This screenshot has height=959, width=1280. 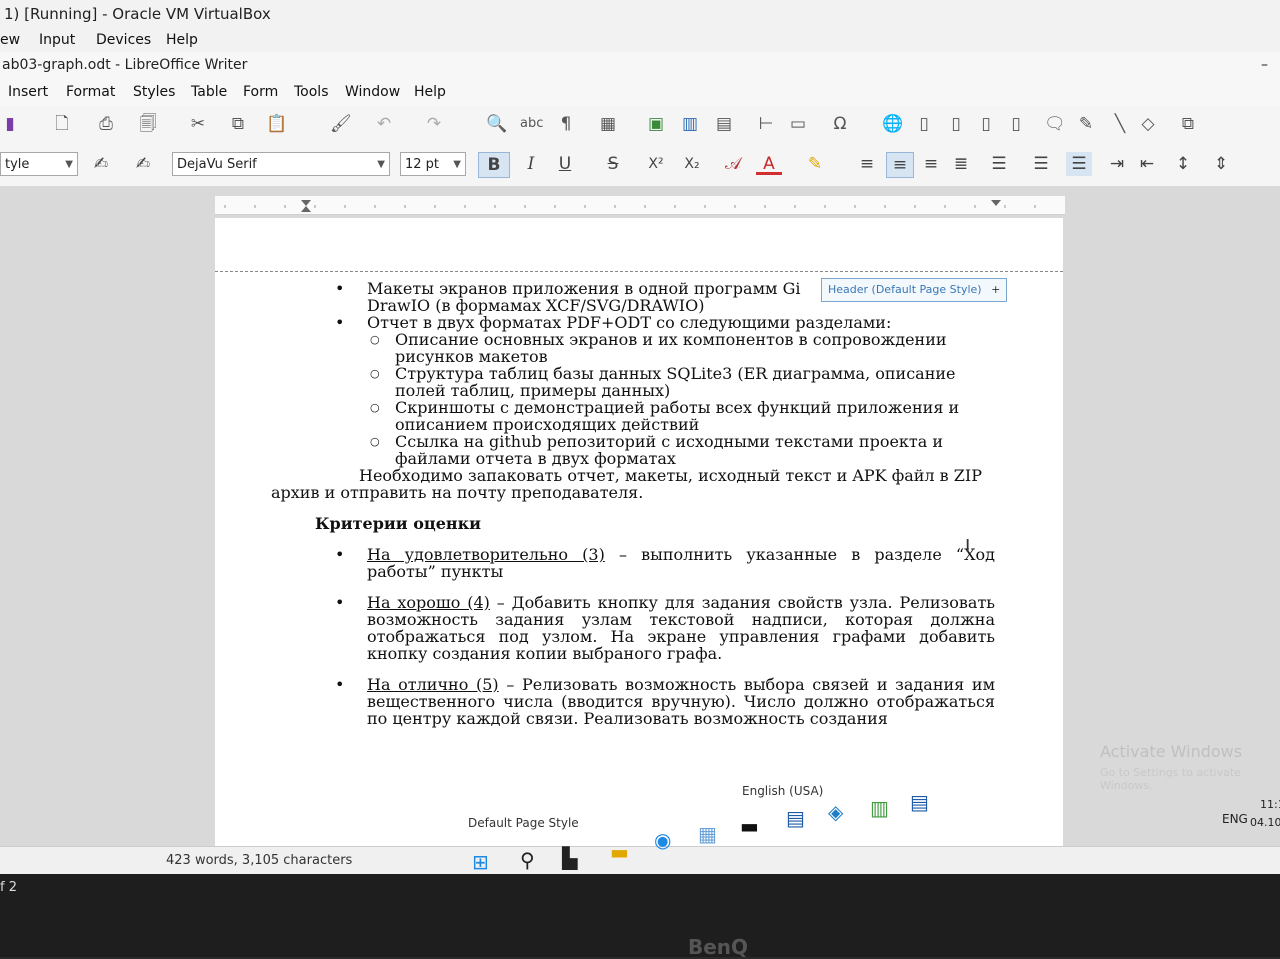 I want to click on footnote-icon: ▯, so click(x=924, y=124).